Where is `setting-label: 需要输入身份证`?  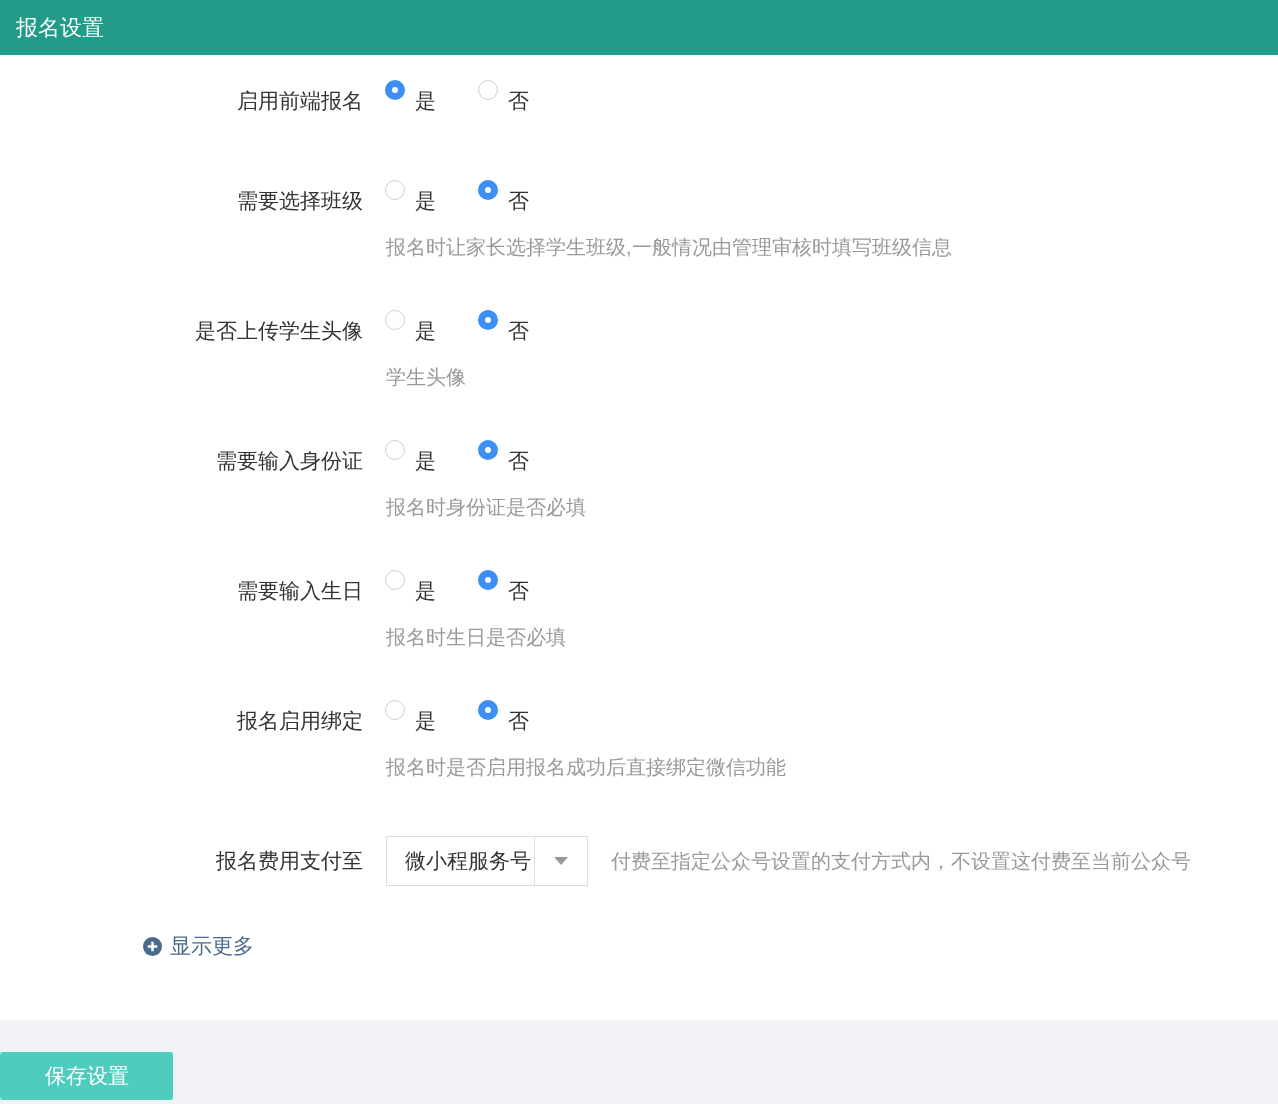
setting-label: 需要输入身份证 is located at coordinates (289, 461).